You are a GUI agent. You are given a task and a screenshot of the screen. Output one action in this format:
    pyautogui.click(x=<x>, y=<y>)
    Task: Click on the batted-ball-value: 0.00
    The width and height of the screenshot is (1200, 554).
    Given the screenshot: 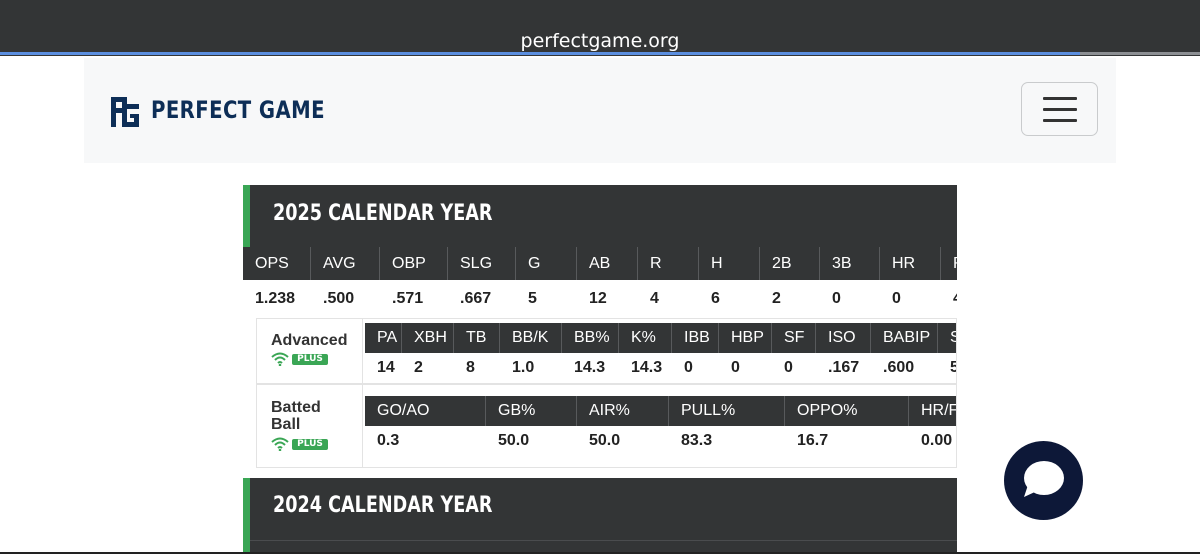 What is the action you would take?
    pyautogui.click(x=937, y=440)
    